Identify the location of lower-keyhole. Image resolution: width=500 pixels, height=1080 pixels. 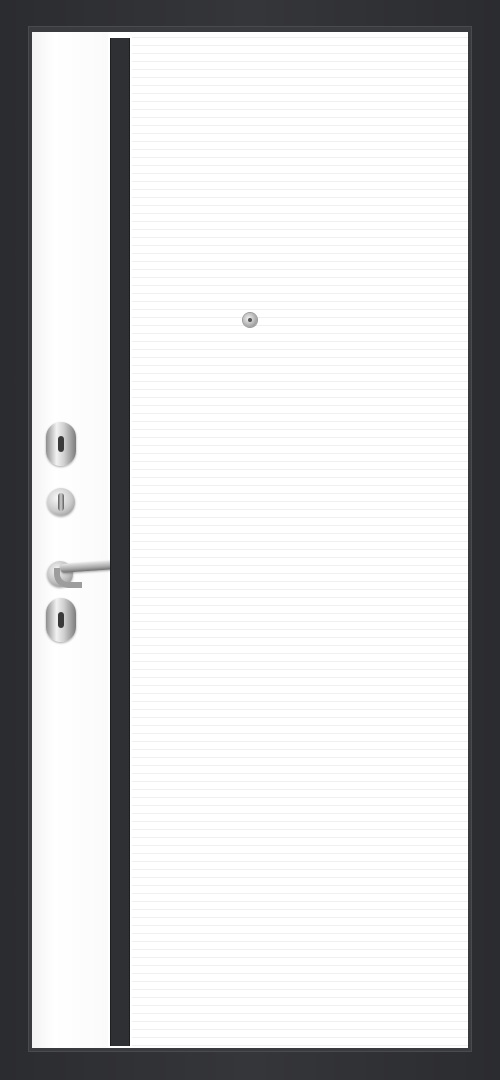
(61, 620).